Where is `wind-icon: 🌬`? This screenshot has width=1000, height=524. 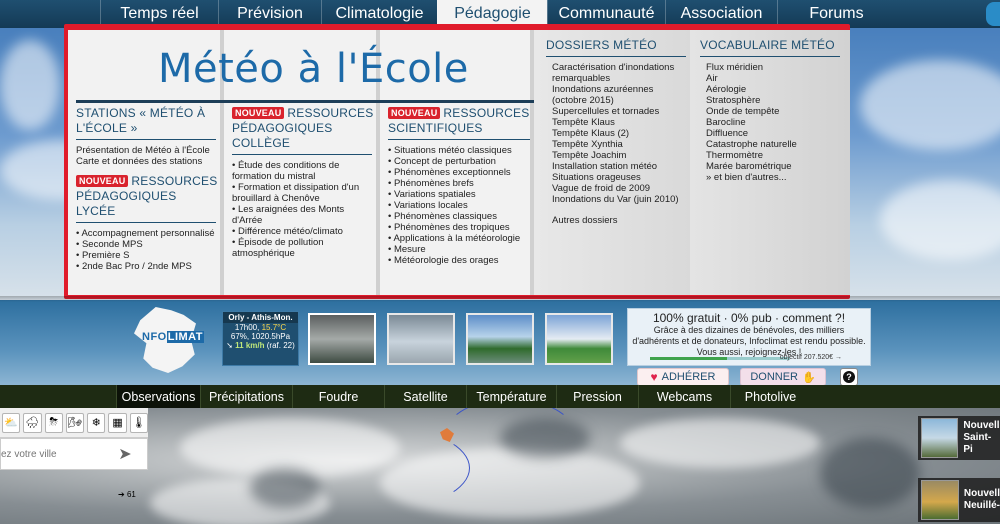 wind-icon: 🌬 is located at coordinates (75, 422).